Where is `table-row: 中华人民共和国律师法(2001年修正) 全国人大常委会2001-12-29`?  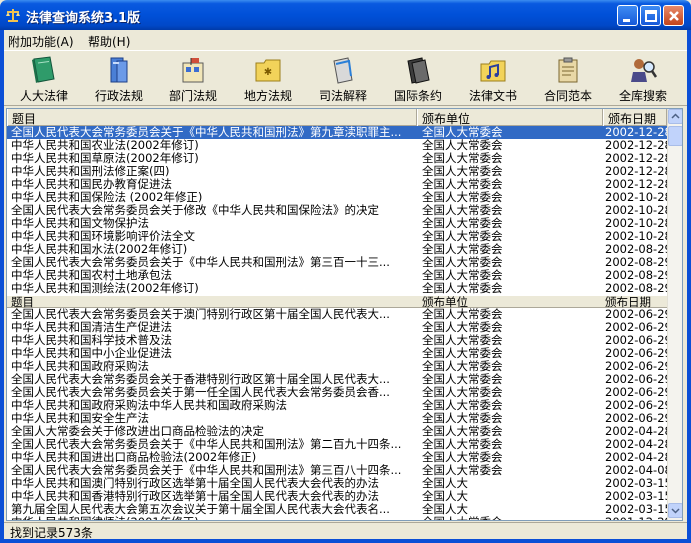
table-row: 中华人民共和国律师法(2001年修正) 全国人大常委会2001-12-29 is located at coordinates (337, 518).